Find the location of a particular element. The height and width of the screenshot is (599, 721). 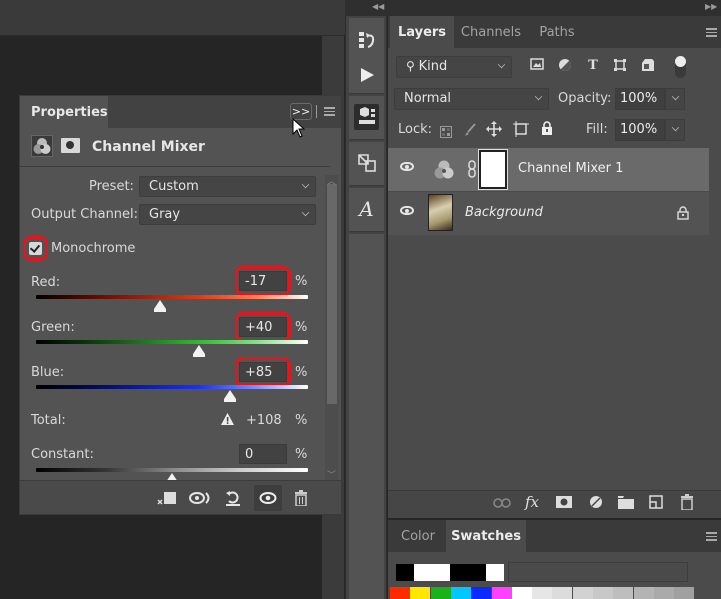

character-styles-icon: A is located at coordinates (366, 209).